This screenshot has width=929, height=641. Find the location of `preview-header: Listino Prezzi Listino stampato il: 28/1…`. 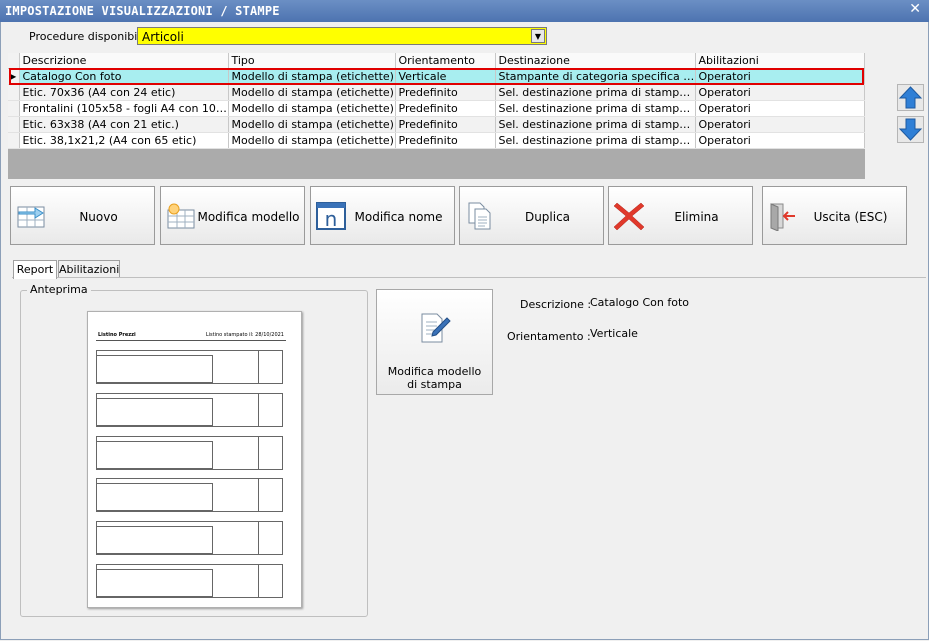

preview-header: Listino Prezzi Listino stampato il: 28/1… is located at coordinates (191, 336).